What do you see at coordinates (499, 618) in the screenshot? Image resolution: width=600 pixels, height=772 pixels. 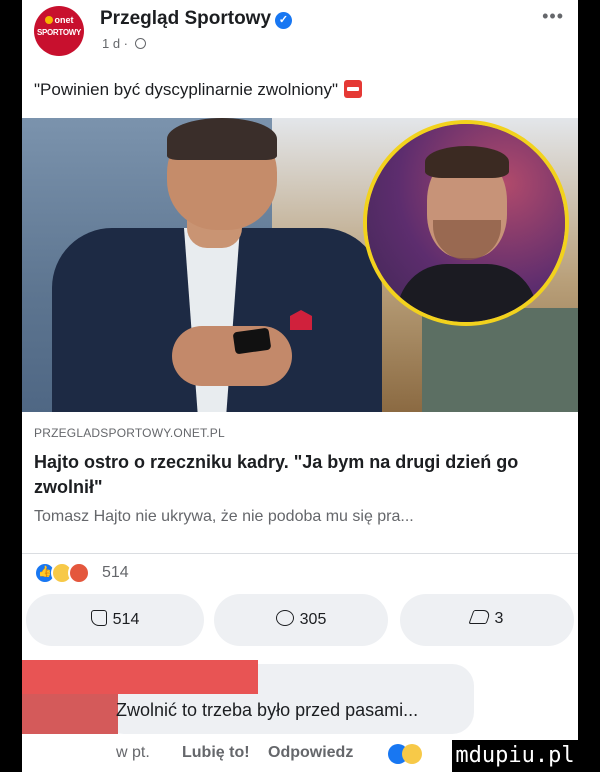 I see `share-count: 3` at bounding box center [499, 618].